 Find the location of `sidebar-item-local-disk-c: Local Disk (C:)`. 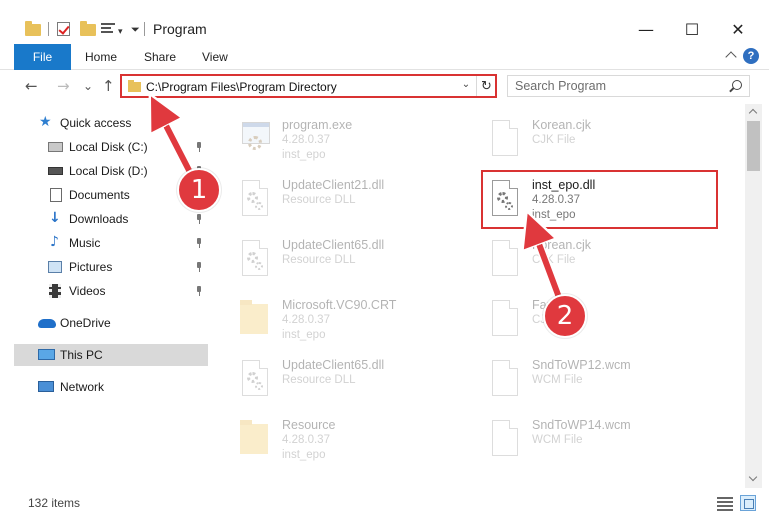

sidebar-item-local-disk-c: Local Disk (C:) is located at coordinates (111, 147).